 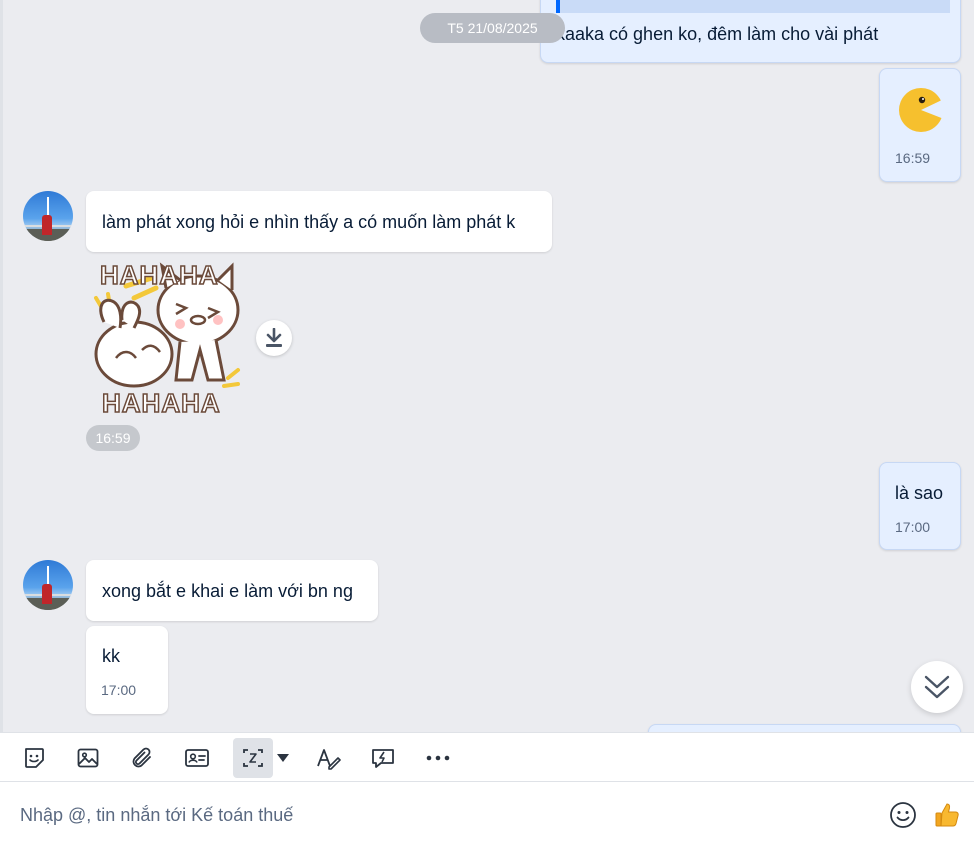 I want to click on sticker-button, so click(x=34, y=758).